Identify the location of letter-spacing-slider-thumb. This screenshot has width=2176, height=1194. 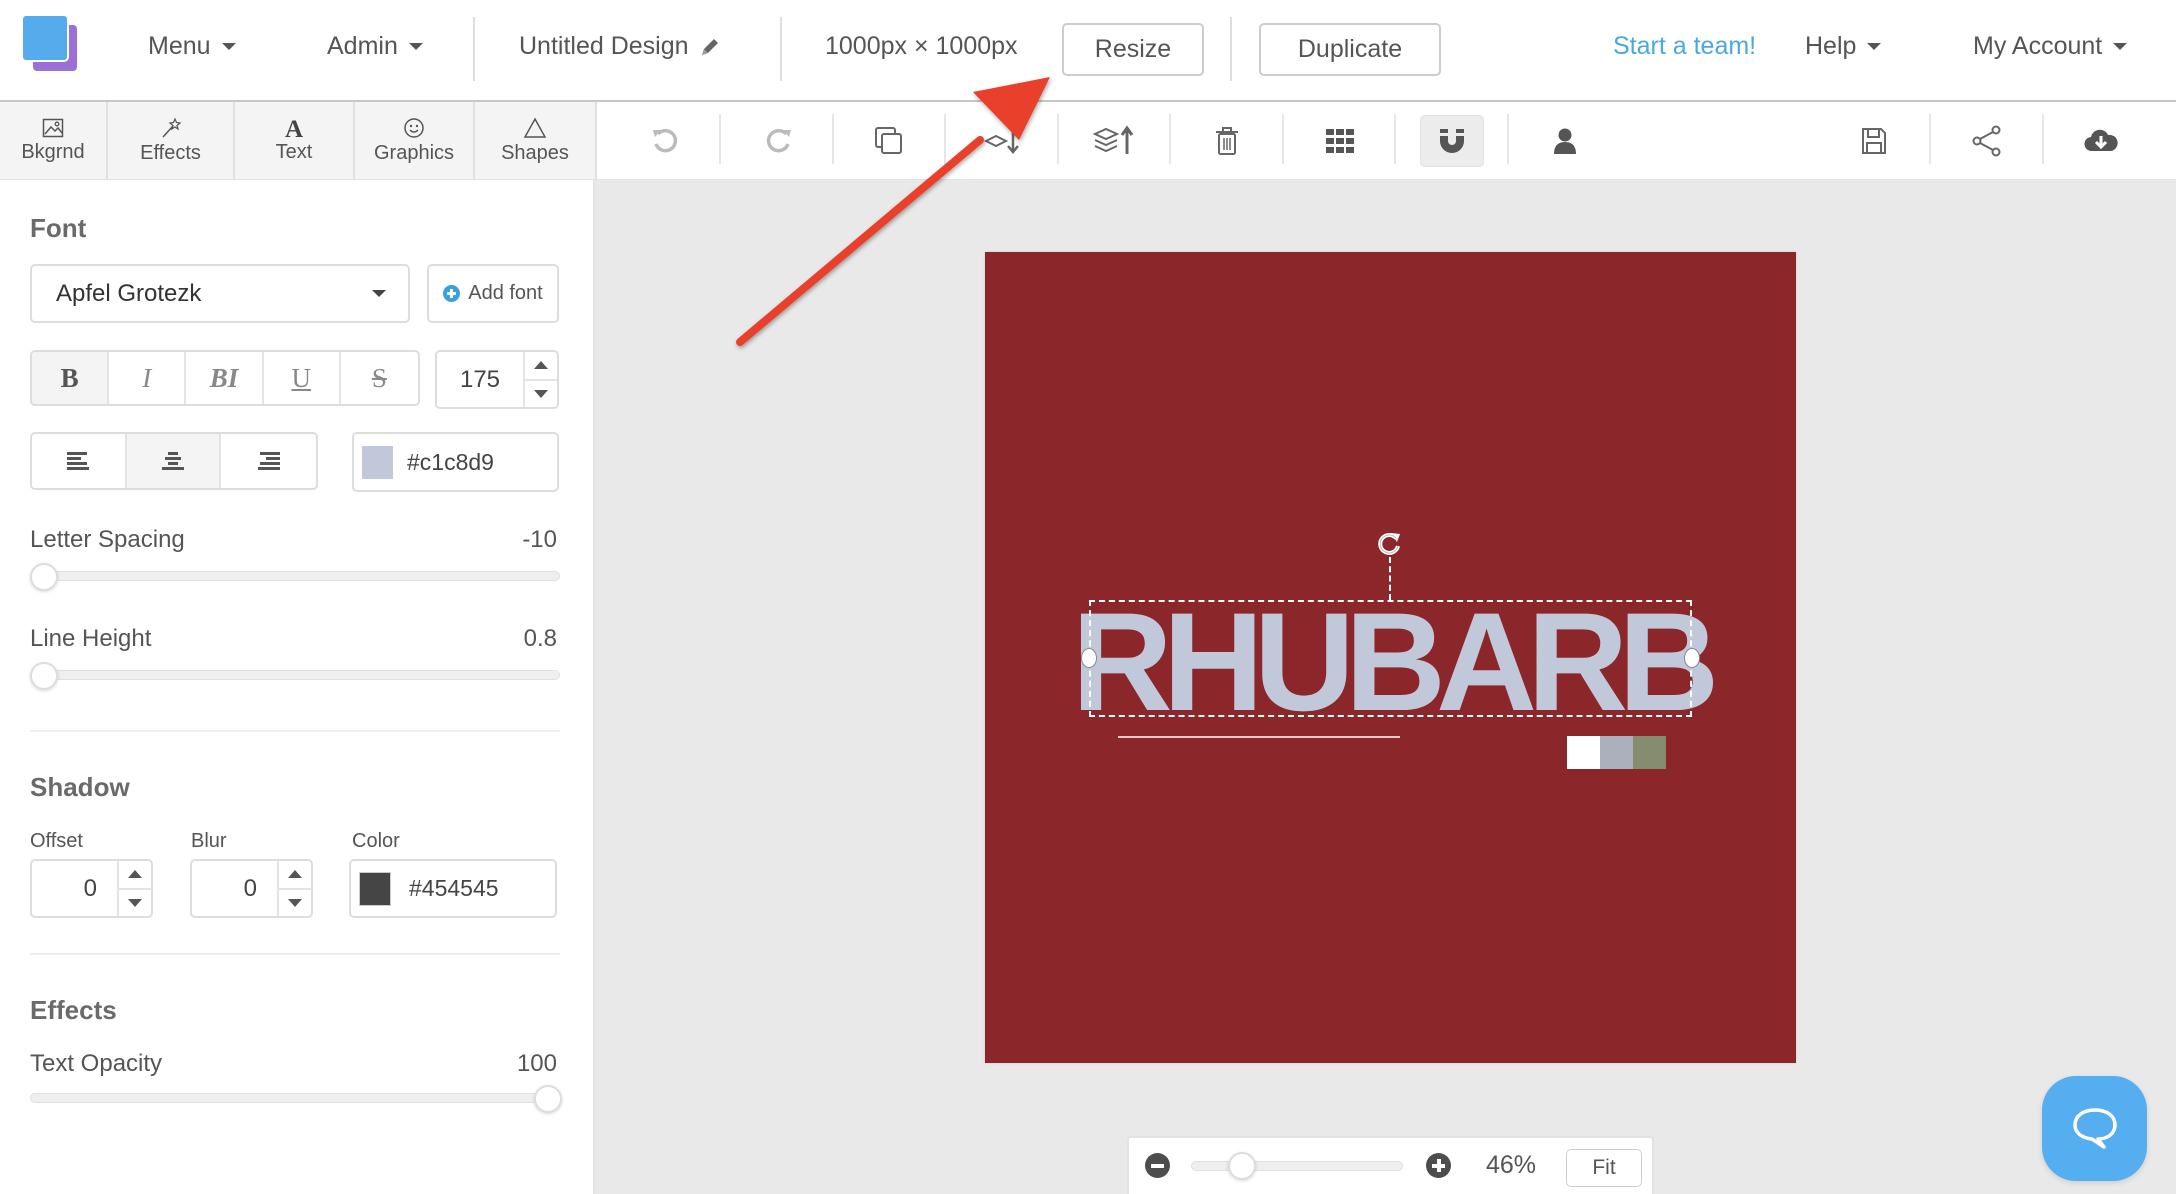
(44, 577).